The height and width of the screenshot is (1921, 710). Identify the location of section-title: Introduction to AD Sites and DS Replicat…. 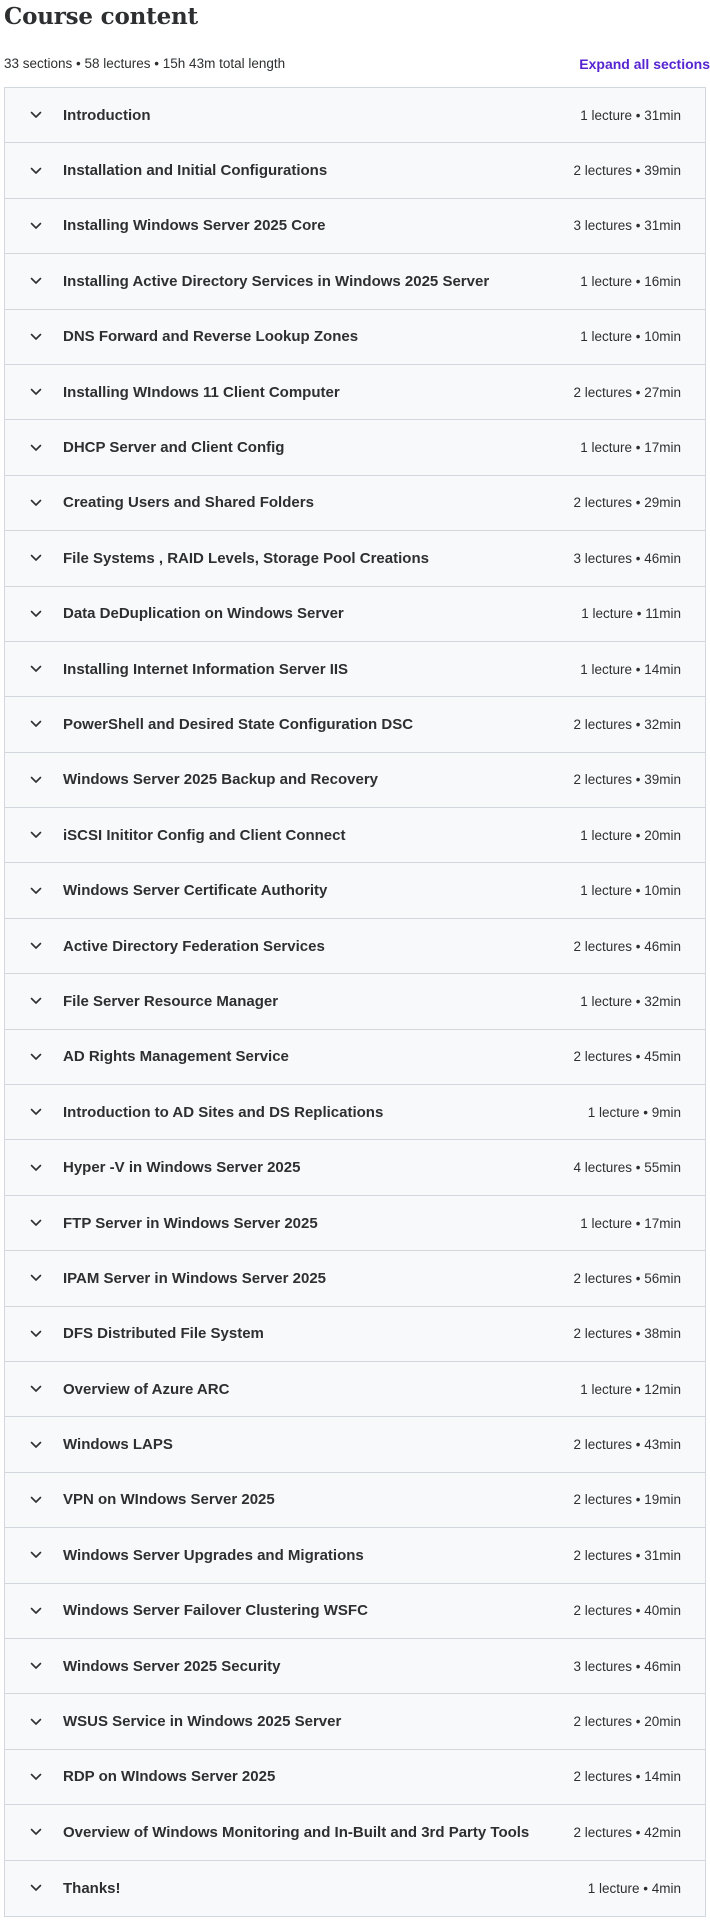
(223, 1112).